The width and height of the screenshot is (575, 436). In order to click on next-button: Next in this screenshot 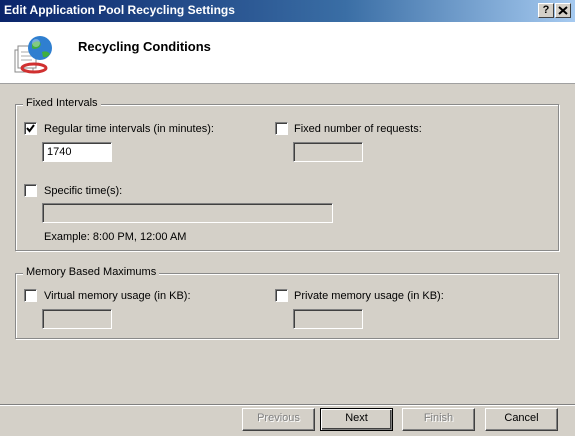, I will do `click(356, 419)`.